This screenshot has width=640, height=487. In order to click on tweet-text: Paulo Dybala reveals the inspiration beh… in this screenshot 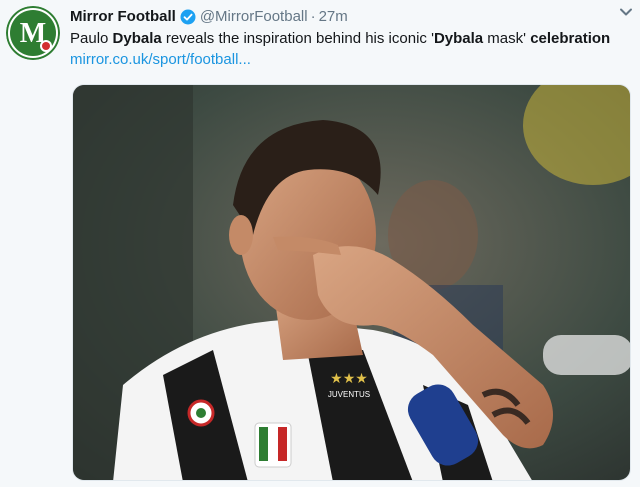, I will do `click(351, 39)`.